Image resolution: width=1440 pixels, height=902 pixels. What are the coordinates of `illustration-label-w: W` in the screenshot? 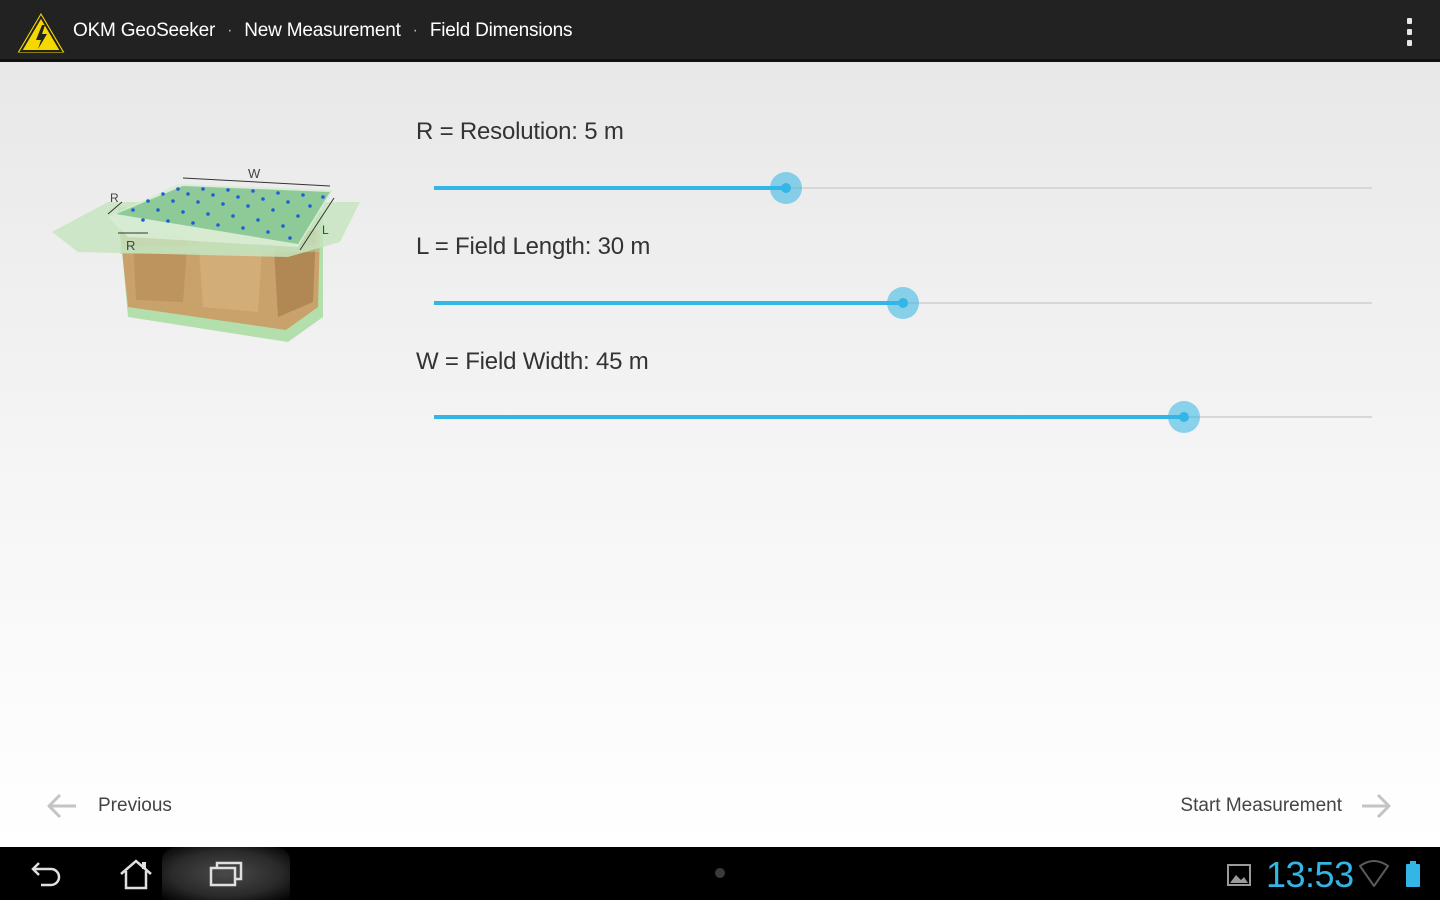 It's located at (254, 173).